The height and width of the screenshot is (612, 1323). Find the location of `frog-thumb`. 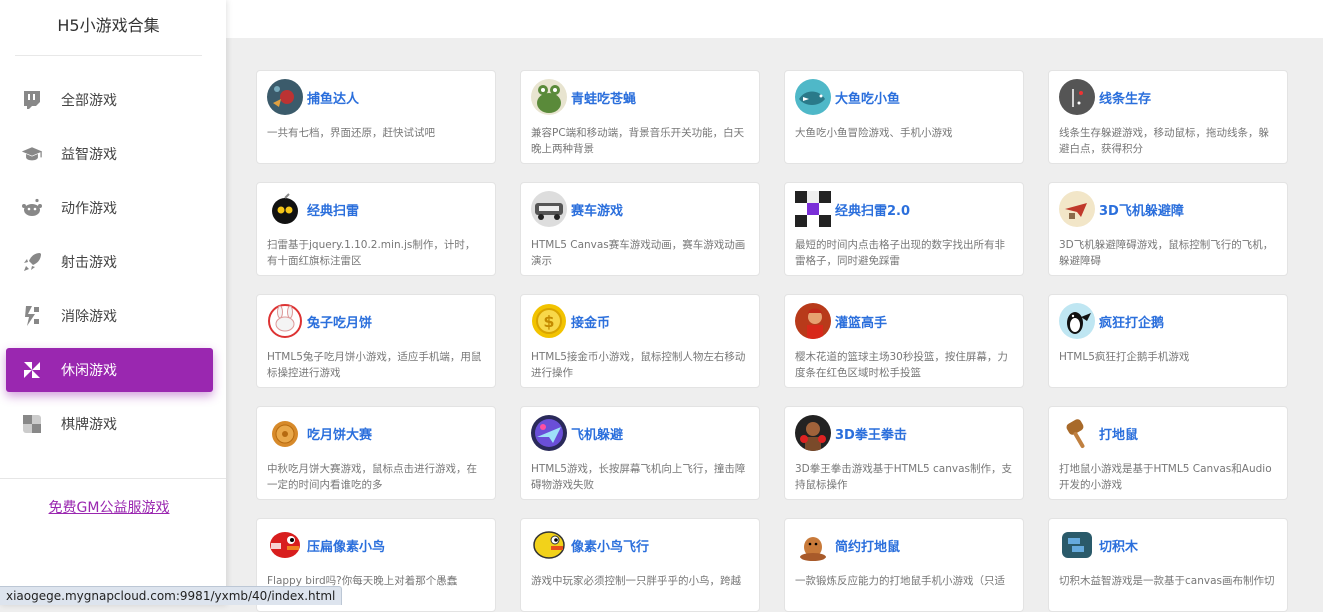

frog-thumb is located at coordinates (549, 97).